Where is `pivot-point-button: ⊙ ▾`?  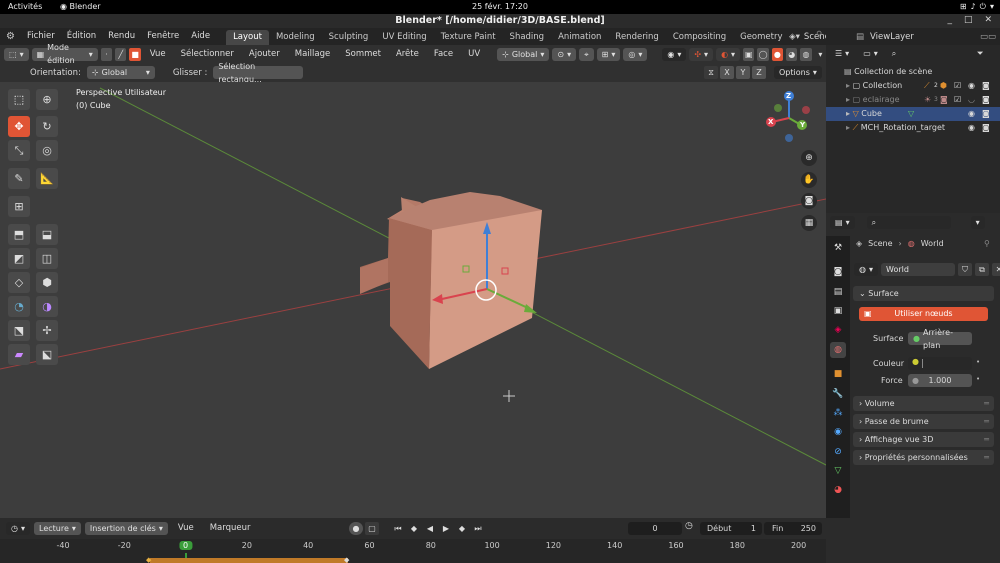
pivot-point-button: ⊙ ▾ is located at coordinates (564, 54).